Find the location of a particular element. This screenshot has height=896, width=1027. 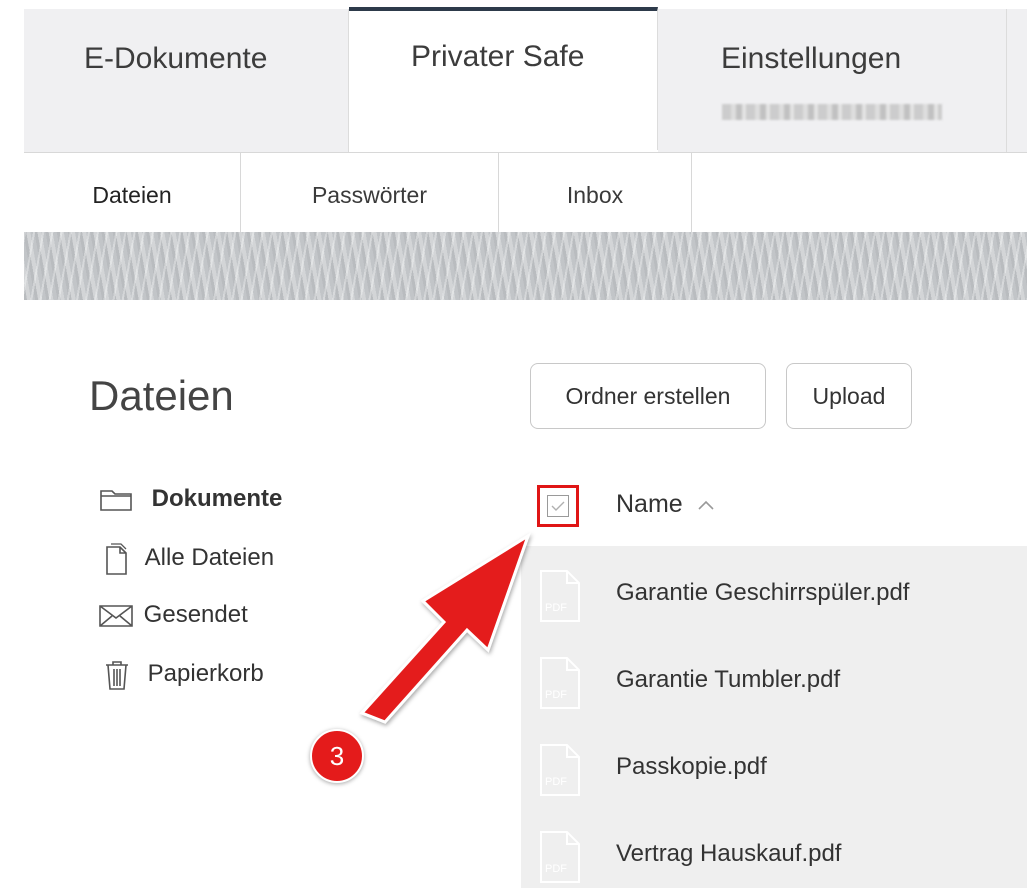

sidebar-item-label: Dokumente is located at coordinates (217, 498).